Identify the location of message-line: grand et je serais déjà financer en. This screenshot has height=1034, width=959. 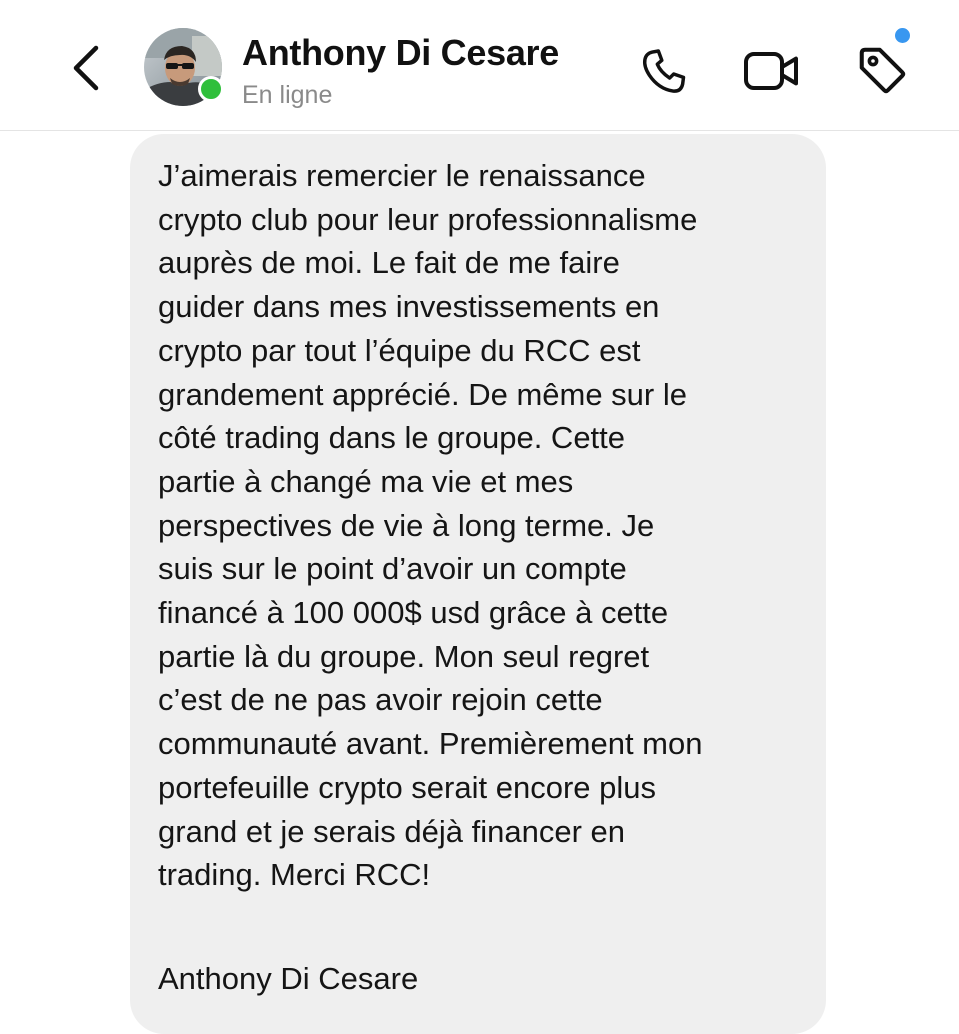
(392, 831).